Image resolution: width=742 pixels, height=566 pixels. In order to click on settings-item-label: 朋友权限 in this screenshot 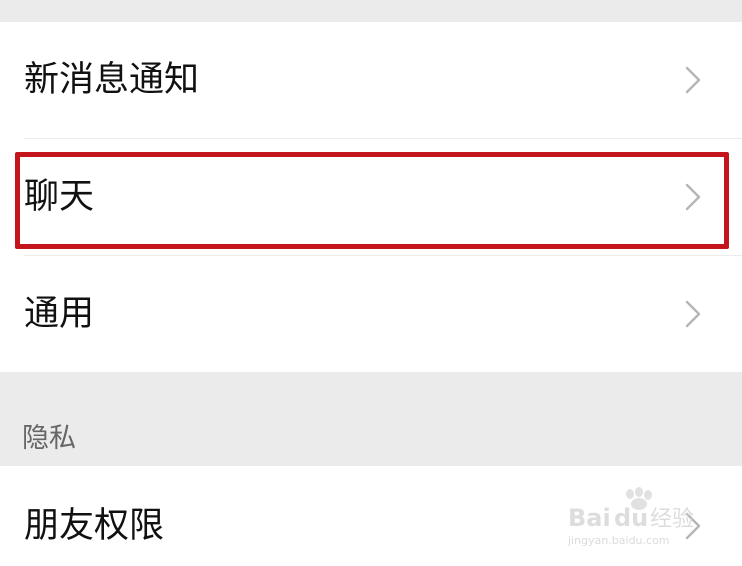, I will do `click(94, 526)`.